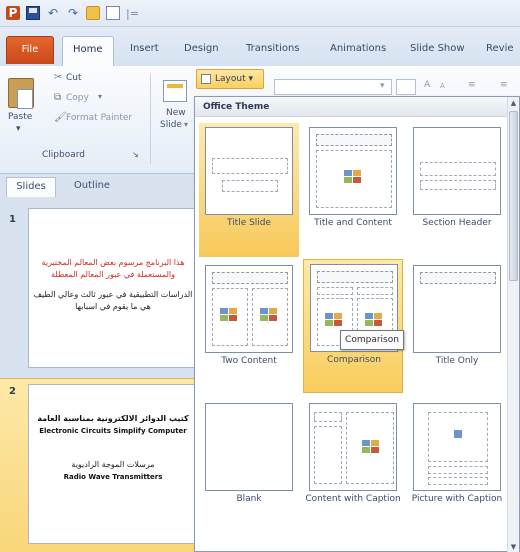  What do you see at coordinates (273, 51) in the screenshot?
I see `tab-transitions: Transitions` at bounding box center [273, 51].